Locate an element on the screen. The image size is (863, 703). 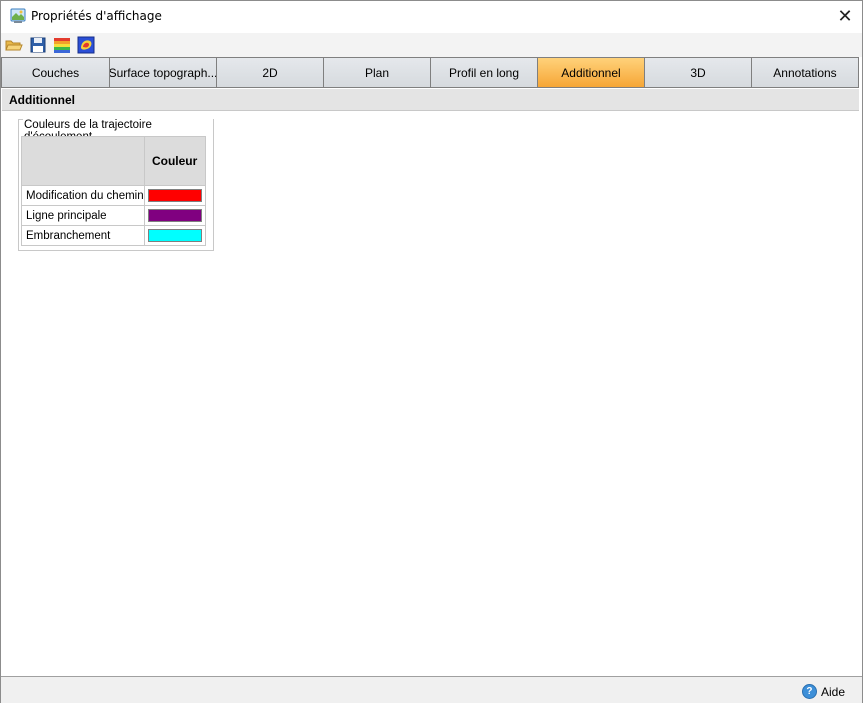
tab-label: 2D is located at coordinates (270, 72).